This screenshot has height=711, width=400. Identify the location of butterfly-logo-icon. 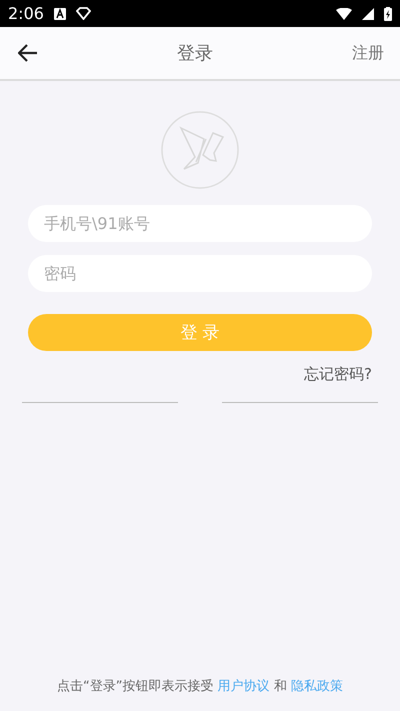
(200, 150).